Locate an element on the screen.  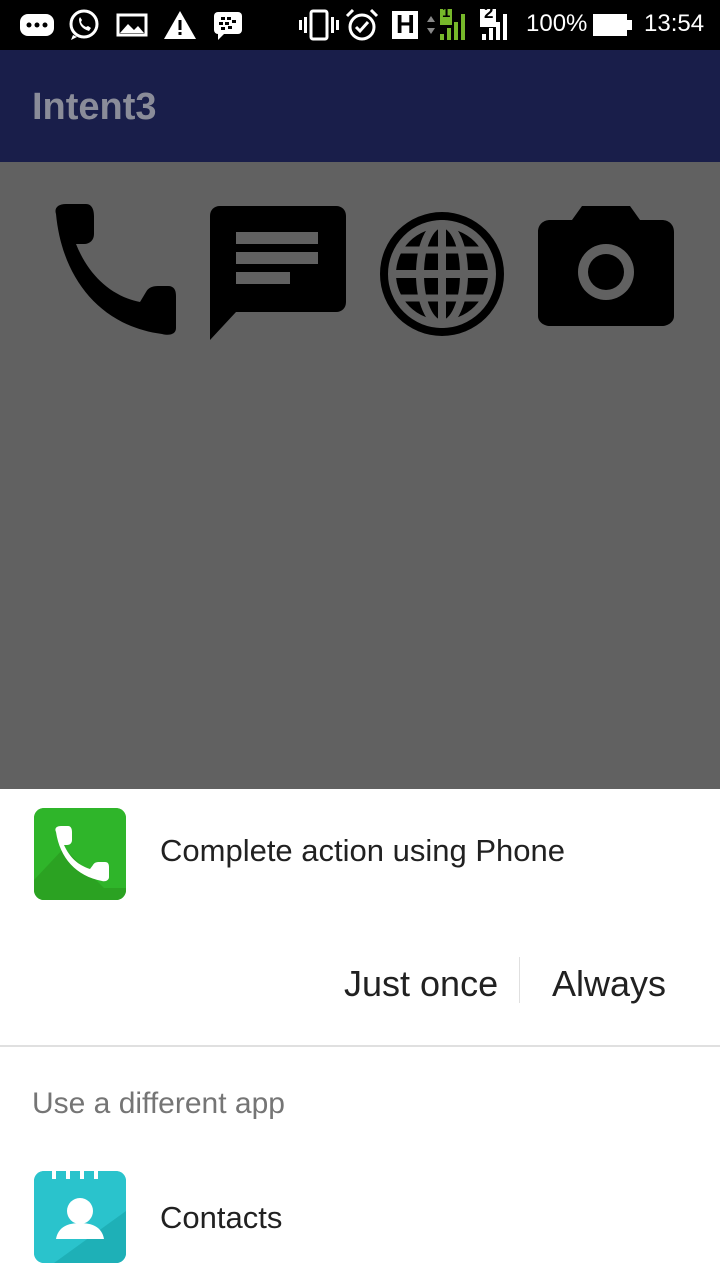
message-bubble-icon is located at coordinates (37, 25).